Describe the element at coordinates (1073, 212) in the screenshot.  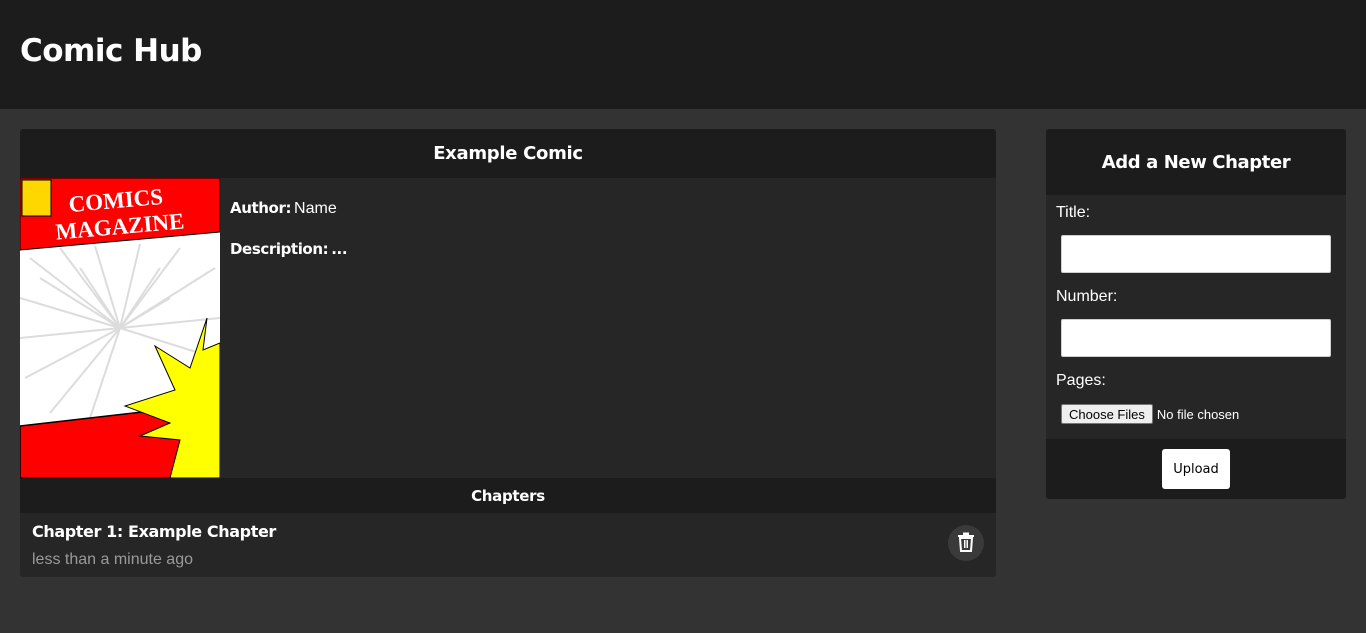
I see `title-field-label: Title:` at that location.